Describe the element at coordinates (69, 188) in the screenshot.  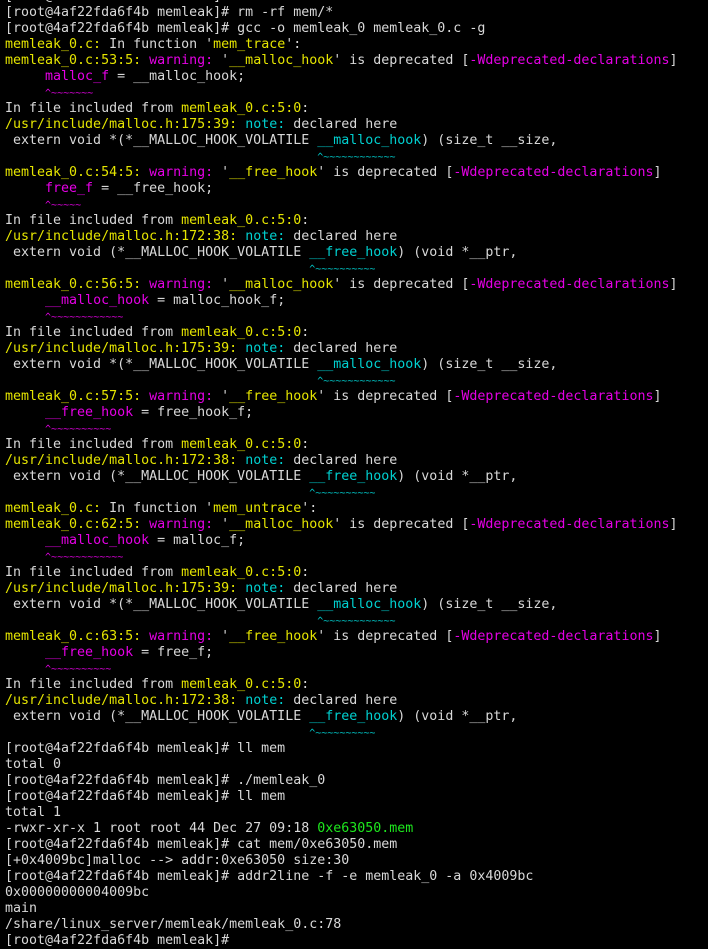
I see `terminal-text-segment: free_f` at that location.